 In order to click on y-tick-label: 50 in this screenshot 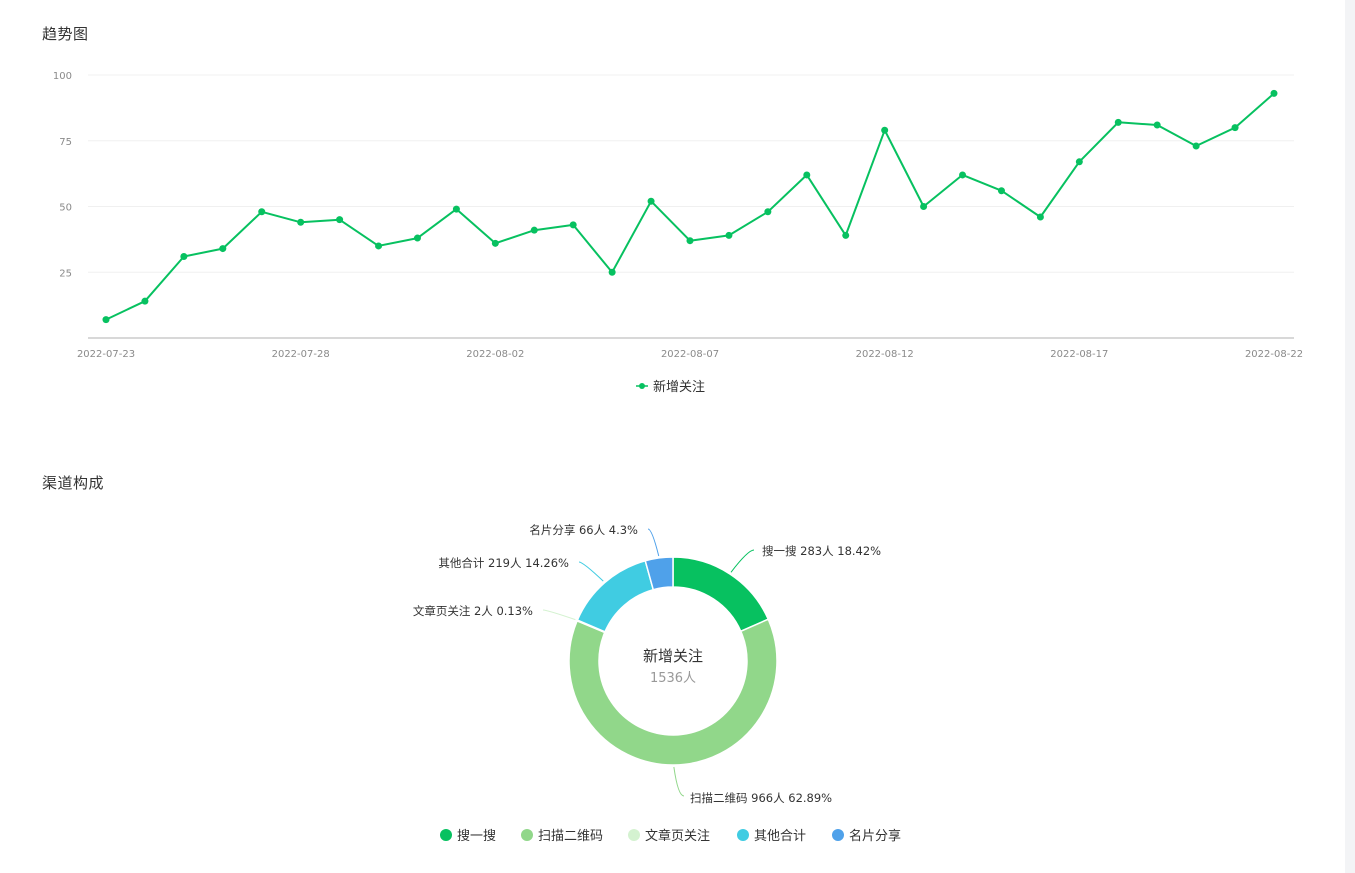, I will do `click(65, 208)`.